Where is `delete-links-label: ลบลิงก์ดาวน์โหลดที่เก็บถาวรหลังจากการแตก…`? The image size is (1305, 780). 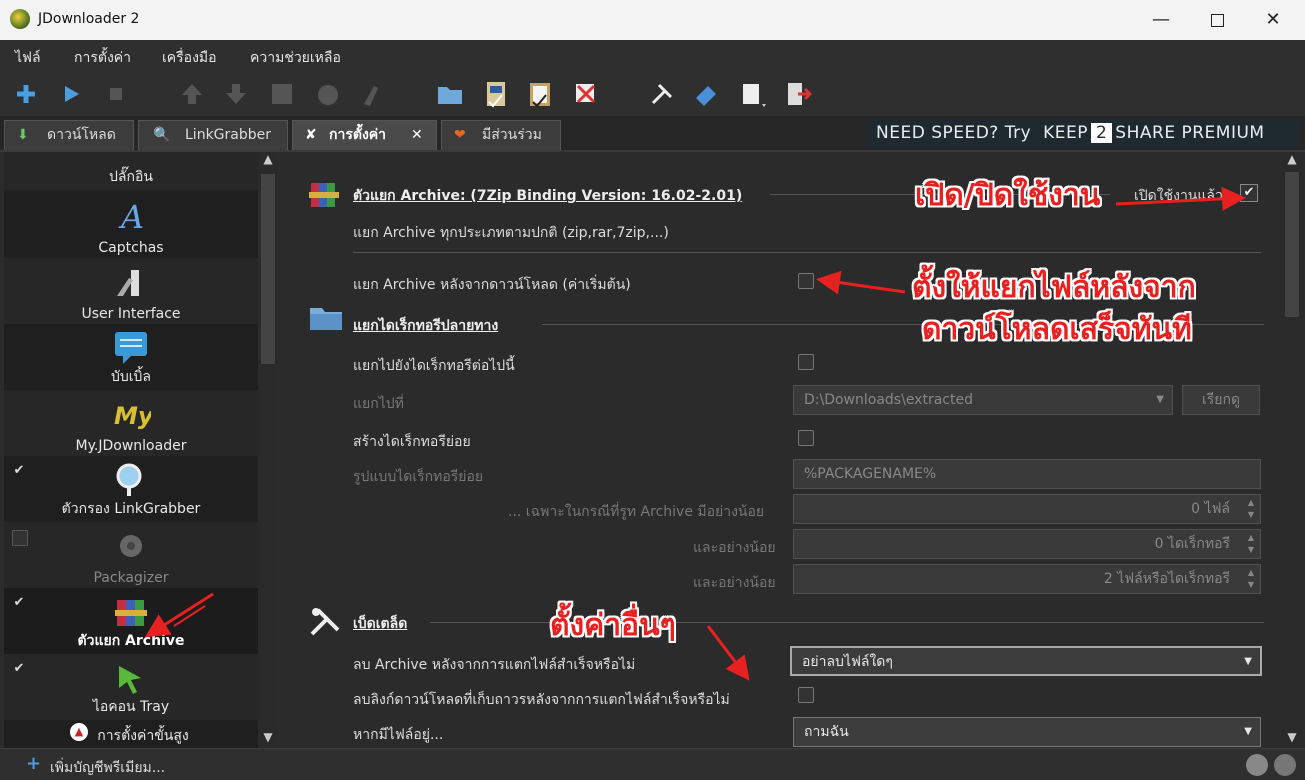
delete-links-label: ลบลิงก์ดาวน์โหลดที่เก็บถาวรหลังจากการแตก… is located at coordinates (541, 700).